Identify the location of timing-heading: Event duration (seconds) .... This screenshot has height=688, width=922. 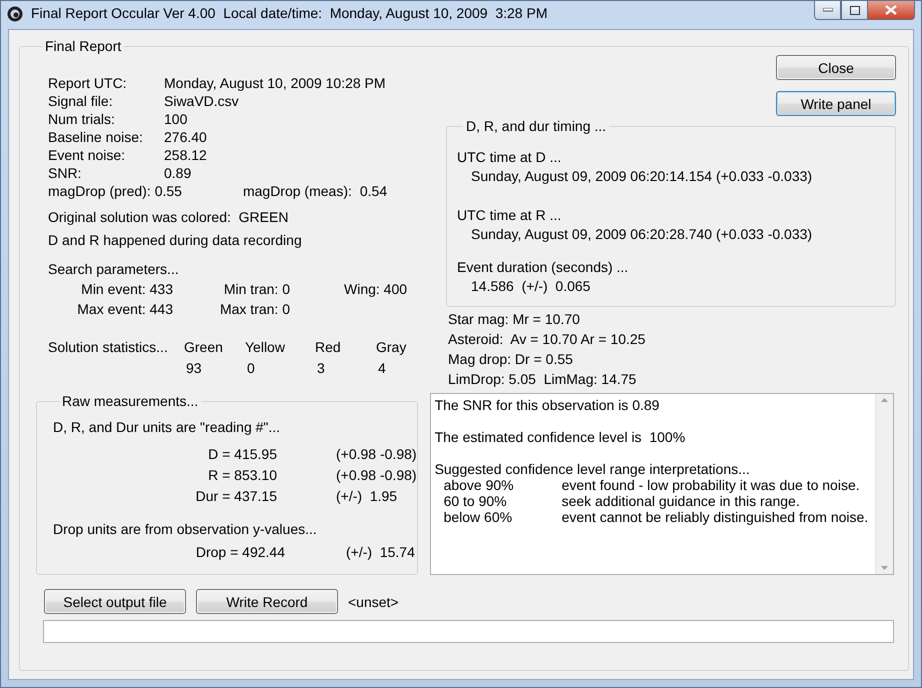
(543, 267).